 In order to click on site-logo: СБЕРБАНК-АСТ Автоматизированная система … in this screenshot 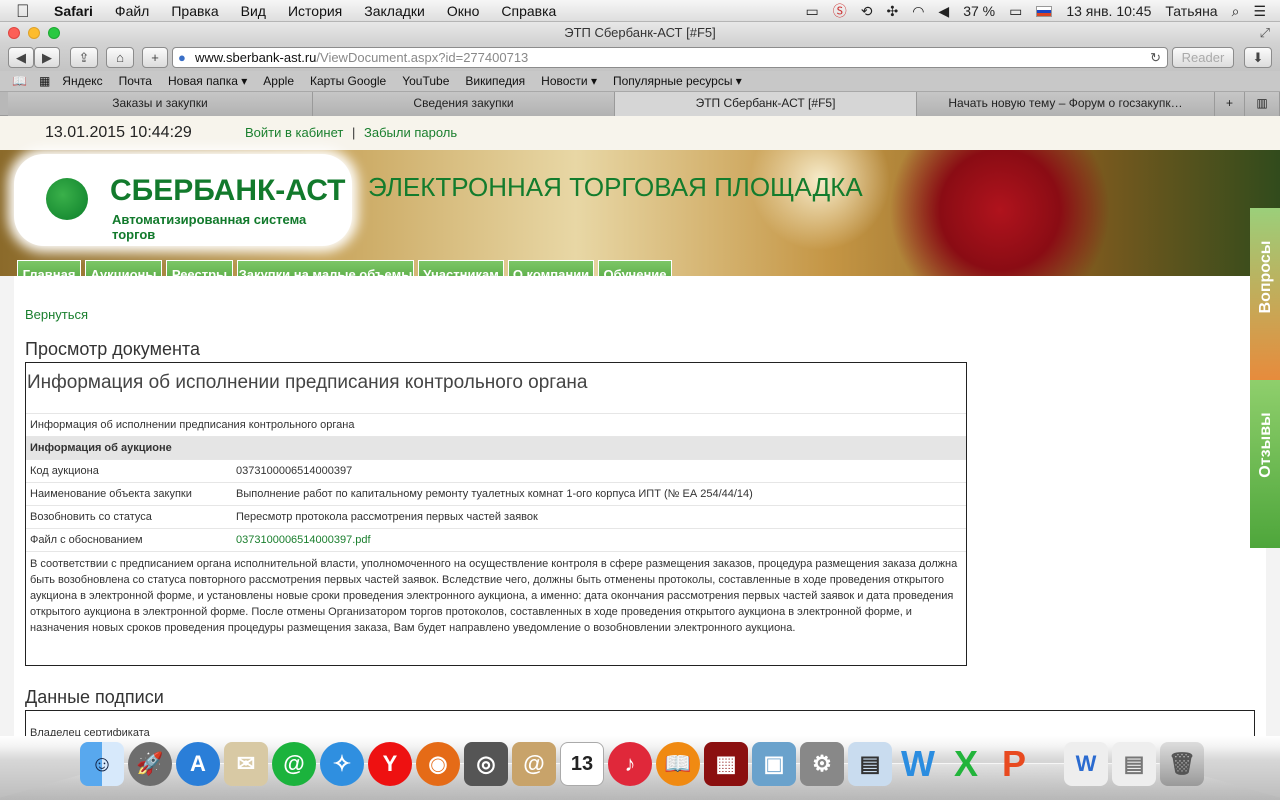, I will do `click(183, 200)`.